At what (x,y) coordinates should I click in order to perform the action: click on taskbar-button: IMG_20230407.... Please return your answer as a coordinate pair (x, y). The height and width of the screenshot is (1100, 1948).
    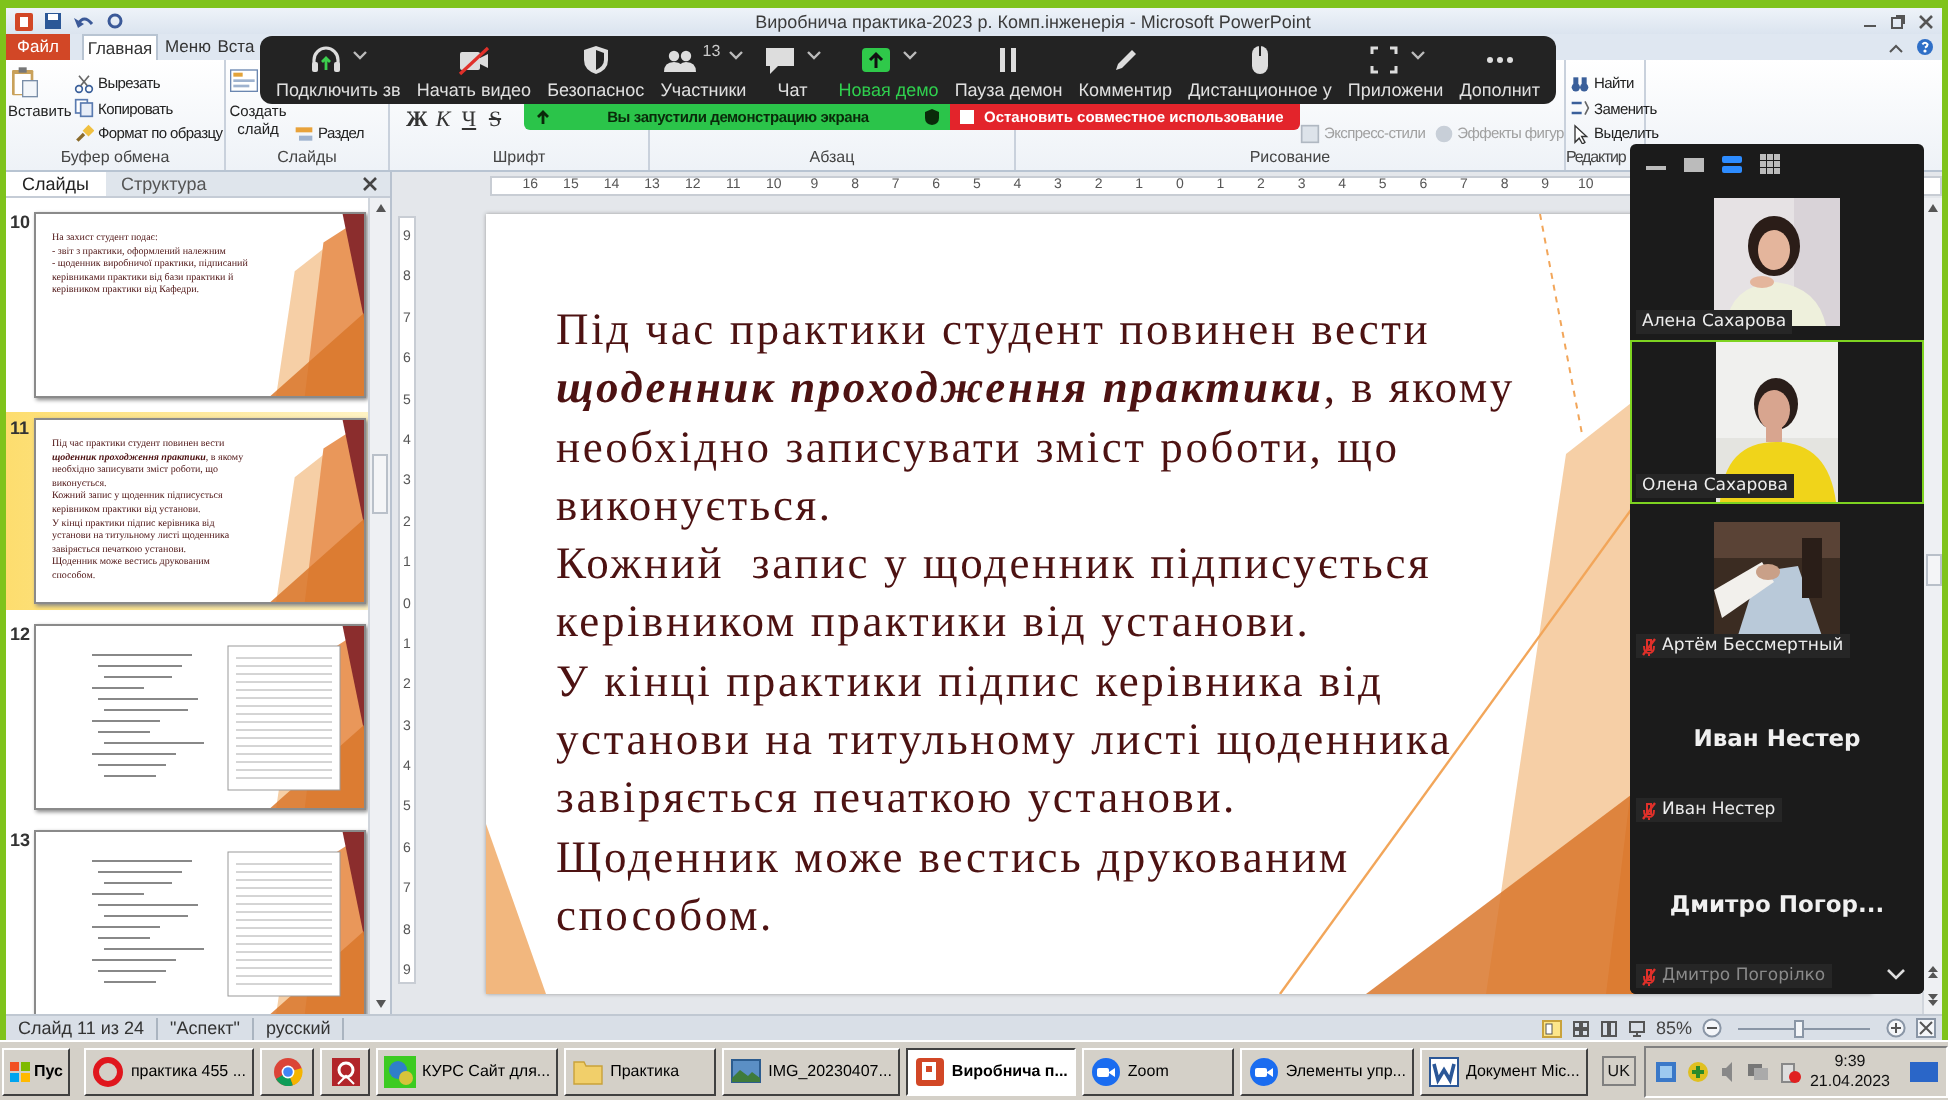
    Looking at the image, I should click on (811, 1071).